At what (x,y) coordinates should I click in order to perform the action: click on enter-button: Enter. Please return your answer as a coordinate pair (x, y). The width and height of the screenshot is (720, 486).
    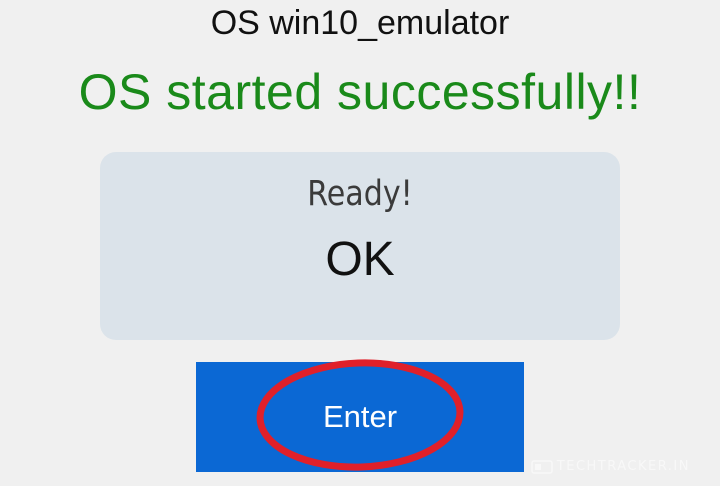
    Looking at the image, I should click on (360, 417).